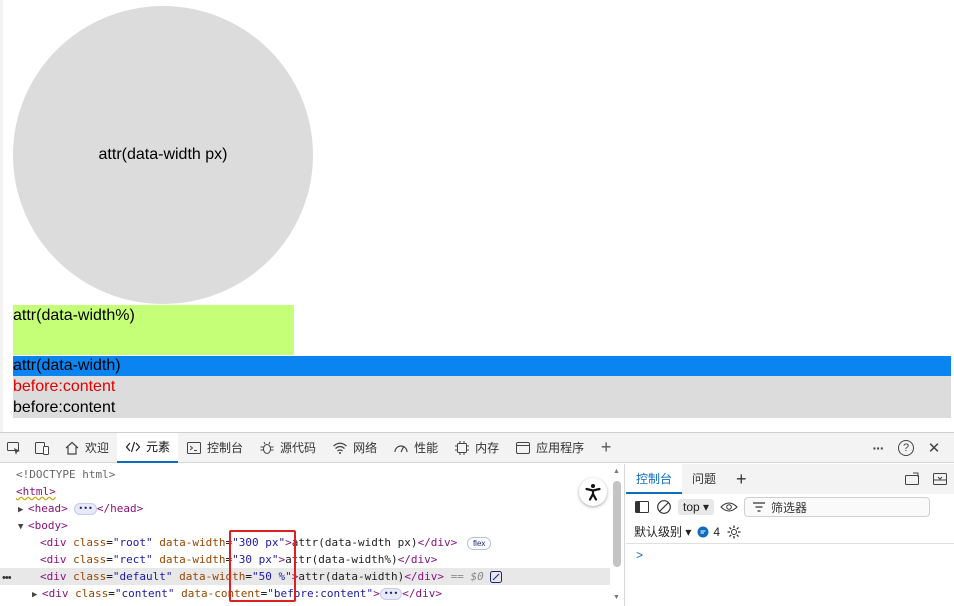 The image size is (954, 606). I want to click on dock-drawer-button, so click(912, 479).